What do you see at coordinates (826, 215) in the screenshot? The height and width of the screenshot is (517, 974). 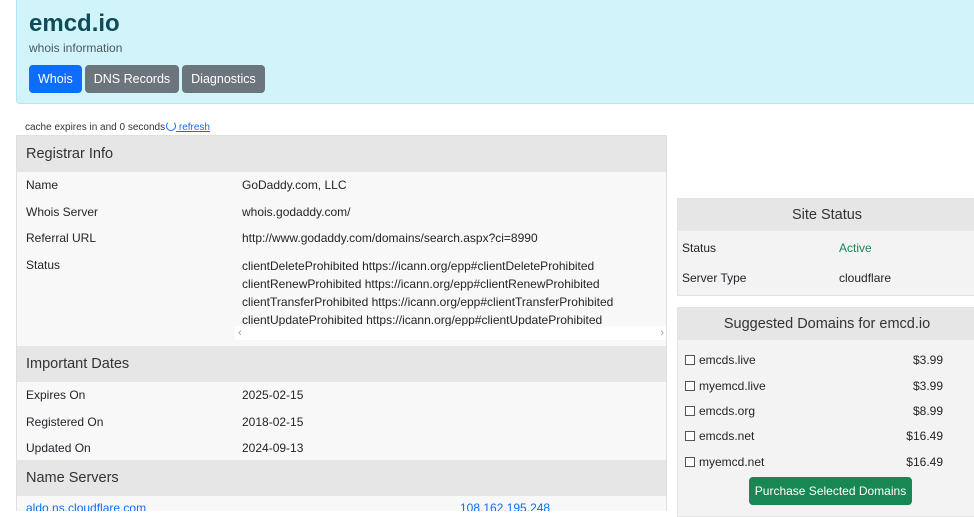 I see `site-status-heading: Site Status` at bounding box center [826, 215].